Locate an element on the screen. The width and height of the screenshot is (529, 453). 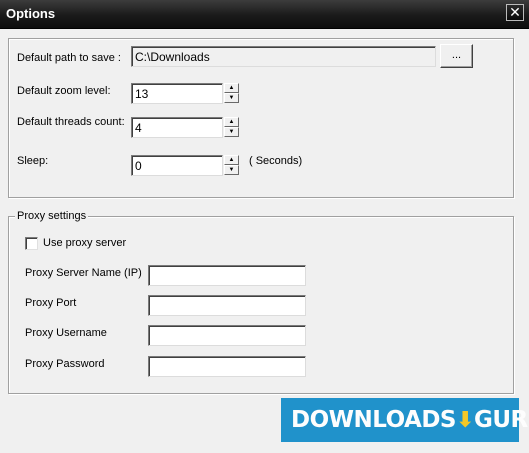
zoom-input is located at coordinates (177, 93).